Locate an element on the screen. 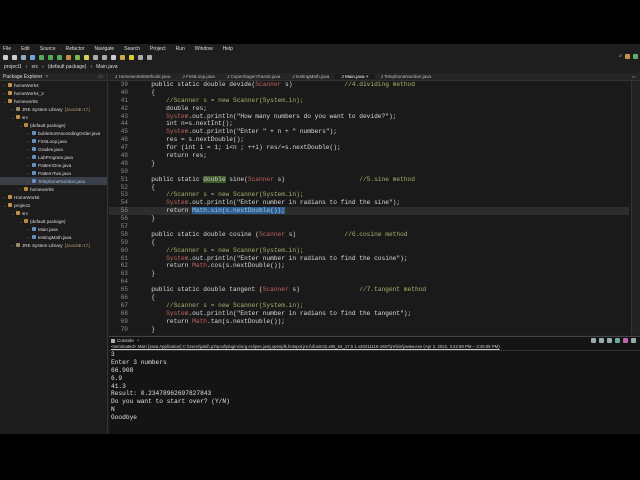 Image resolution: width=640 pixels, height=480 pixels. menu-source: Source is located at coordinates (48, 49).